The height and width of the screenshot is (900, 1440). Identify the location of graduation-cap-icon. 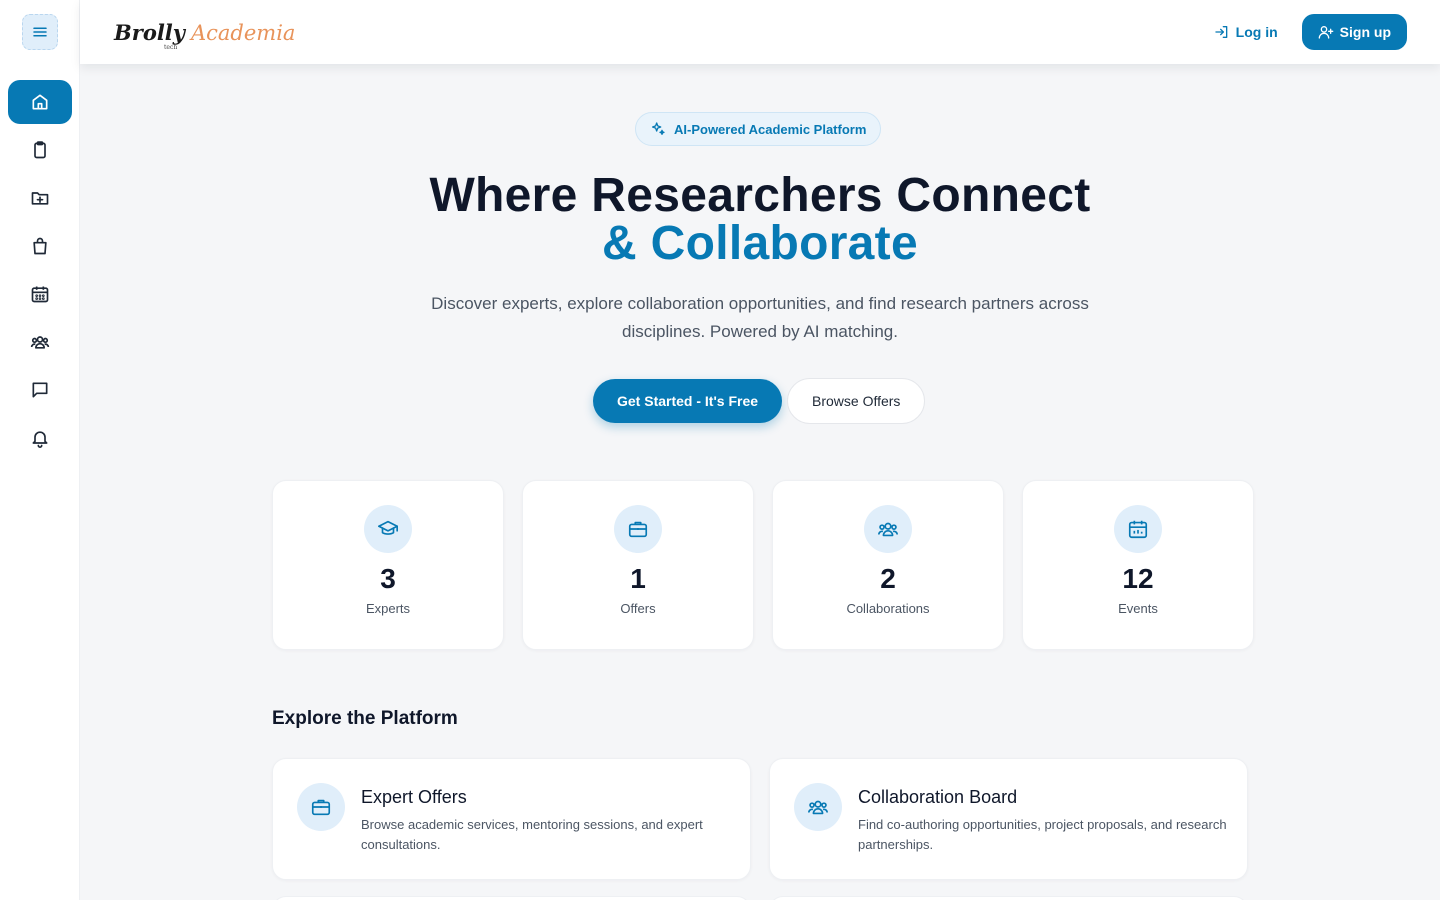
(388, 527).